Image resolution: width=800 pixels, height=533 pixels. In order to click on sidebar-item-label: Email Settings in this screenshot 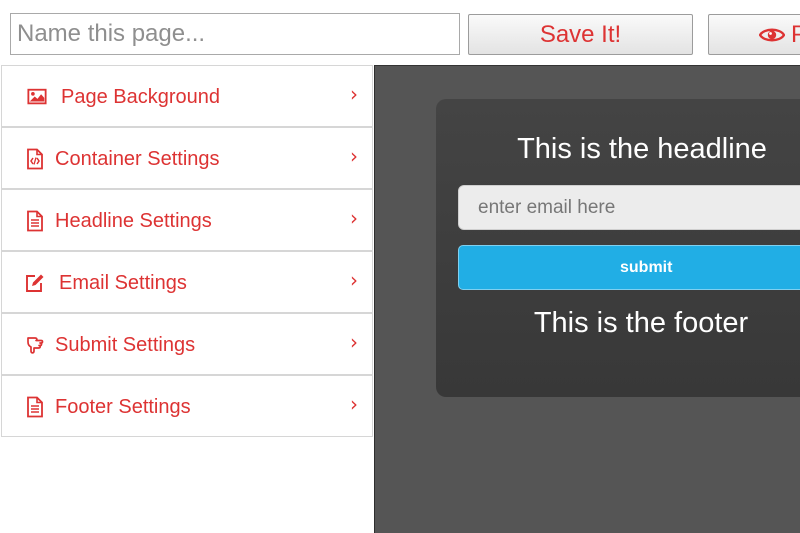, I will do `click(123, 283)`.